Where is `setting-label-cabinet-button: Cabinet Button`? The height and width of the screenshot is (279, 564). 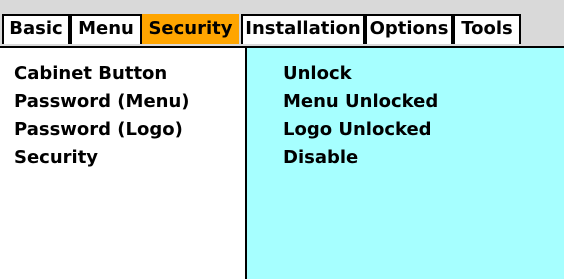
setting-label-cabinet-button: Cabinet Button is located at coordinates (91, 73).